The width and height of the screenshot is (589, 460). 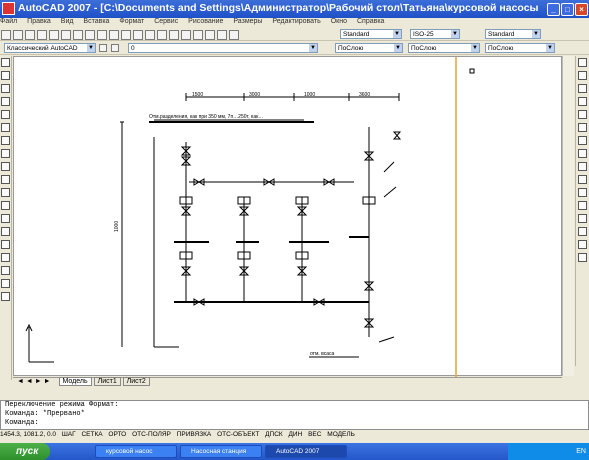 I want to click on scale-icon, so click(x=582, y=153).